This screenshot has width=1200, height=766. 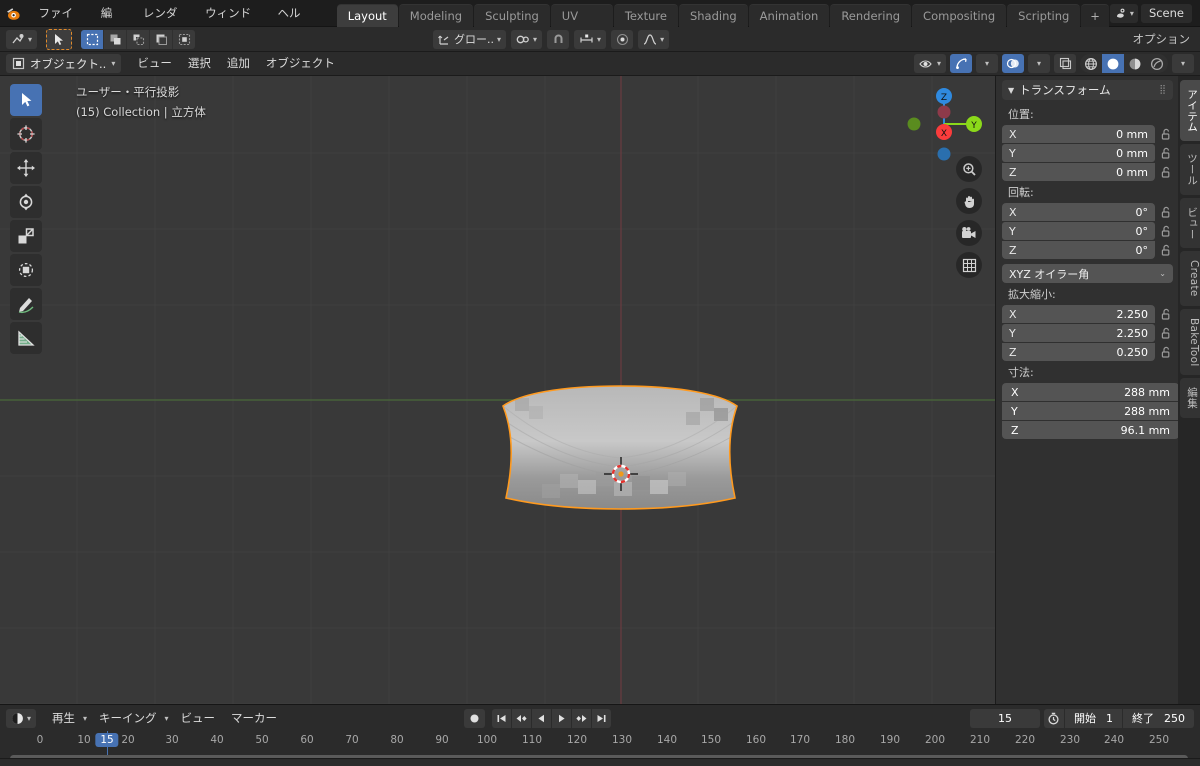 I want to click on scene-name-field: Scene, so click(x=1166, y=13).